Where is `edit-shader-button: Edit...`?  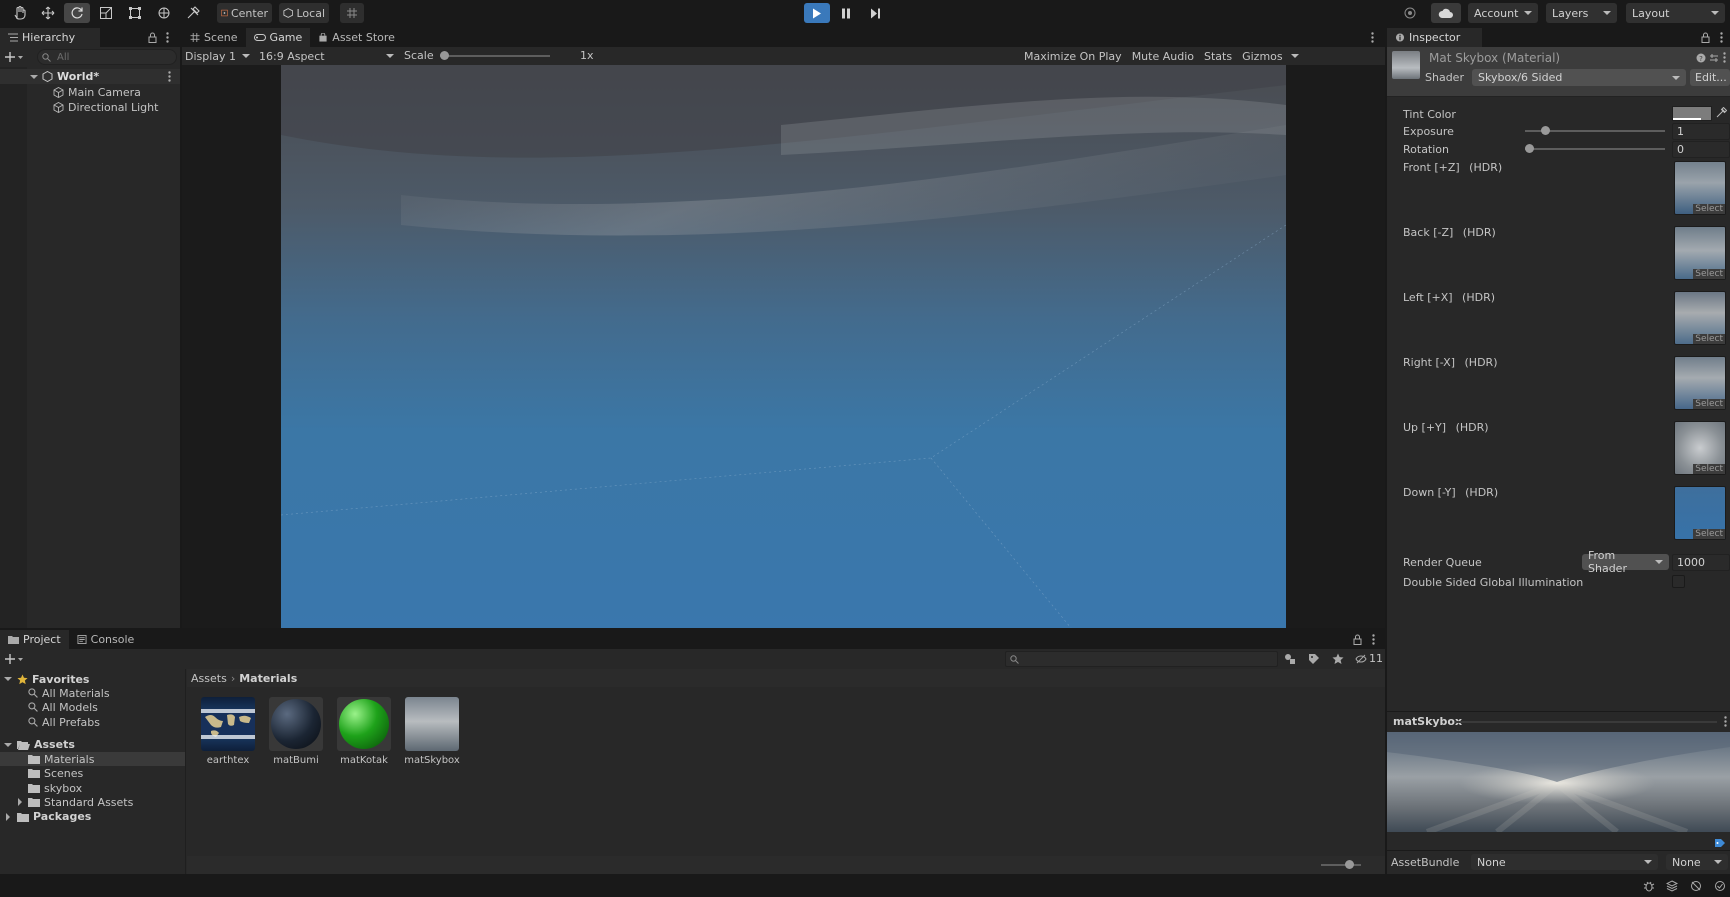
edit-shader-button: Edit... is located at coordinates (1710, 77).